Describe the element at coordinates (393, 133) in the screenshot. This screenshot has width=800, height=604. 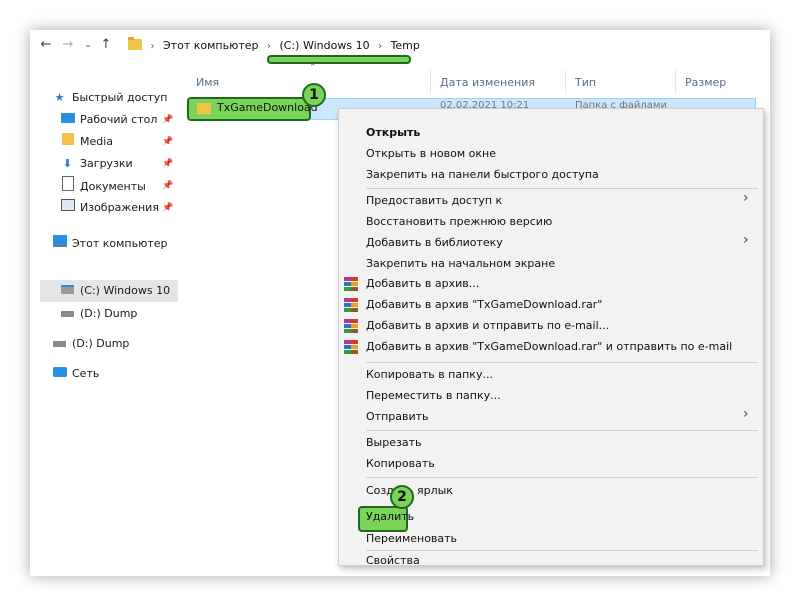
I see `menu-item-open: Открыть` at that location.